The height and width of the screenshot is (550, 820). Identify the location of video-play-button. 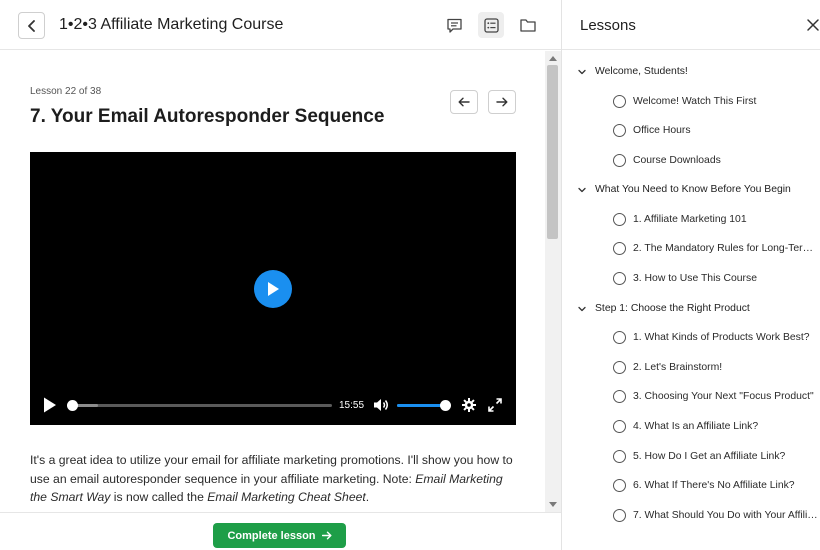
(273, 289).